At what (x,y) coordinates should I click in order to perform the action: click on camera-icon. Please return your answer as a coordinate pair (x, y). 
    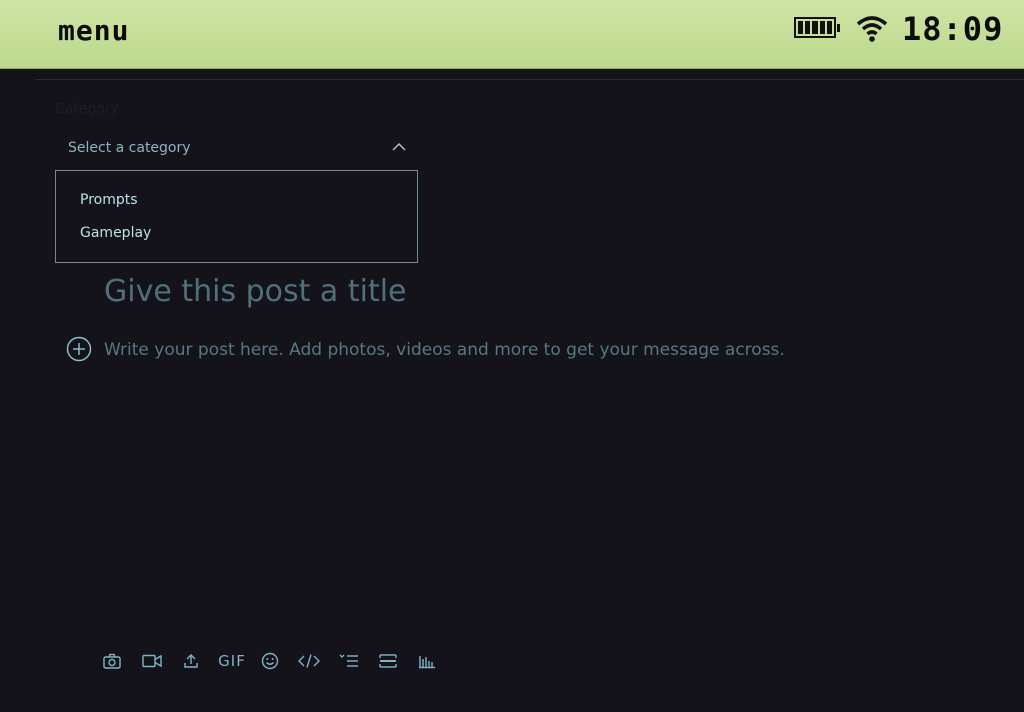
    Looking at the image, I should click on (112, 661).